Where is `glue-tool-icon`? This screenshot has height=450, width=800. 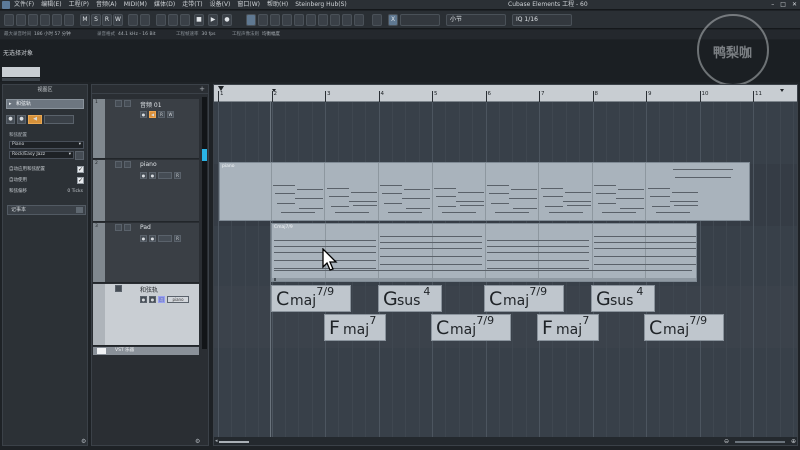 glue-tool-icon is located at coordinates (287, 20).